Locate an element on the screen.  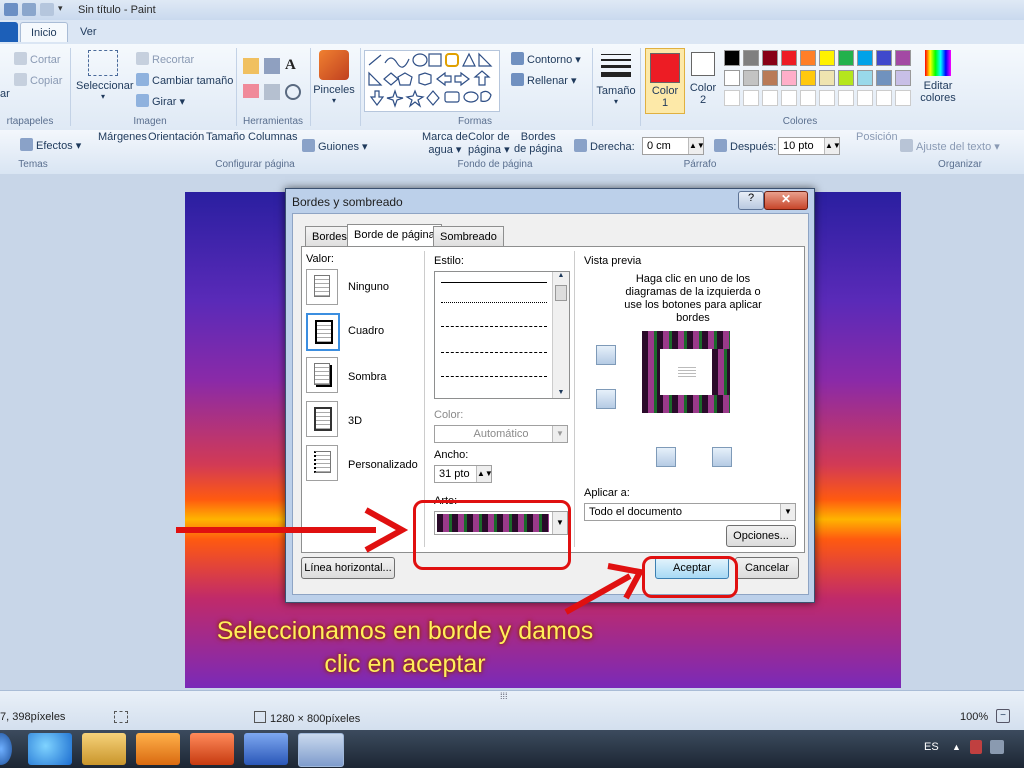
hyphens-button: Guiones ▾ is located at coordinates (335, 146).